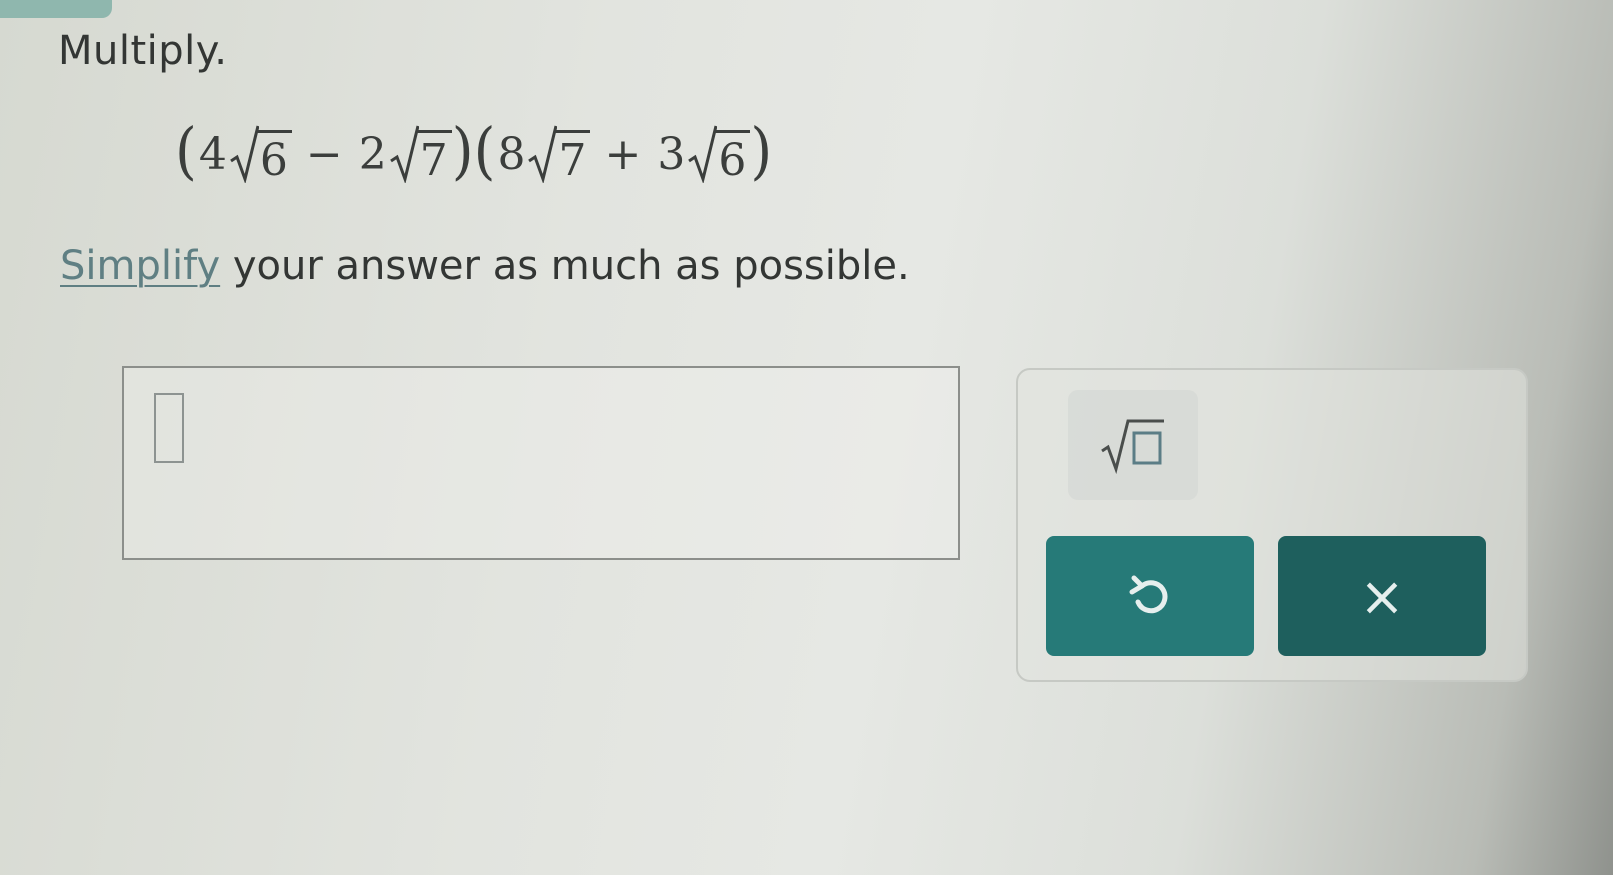 This screenshot has width=1613, height=875. What do you see at coordinates (273, 156) in the screenshot?
I see `radicand-1: 6` at bounding box center [273, 156].